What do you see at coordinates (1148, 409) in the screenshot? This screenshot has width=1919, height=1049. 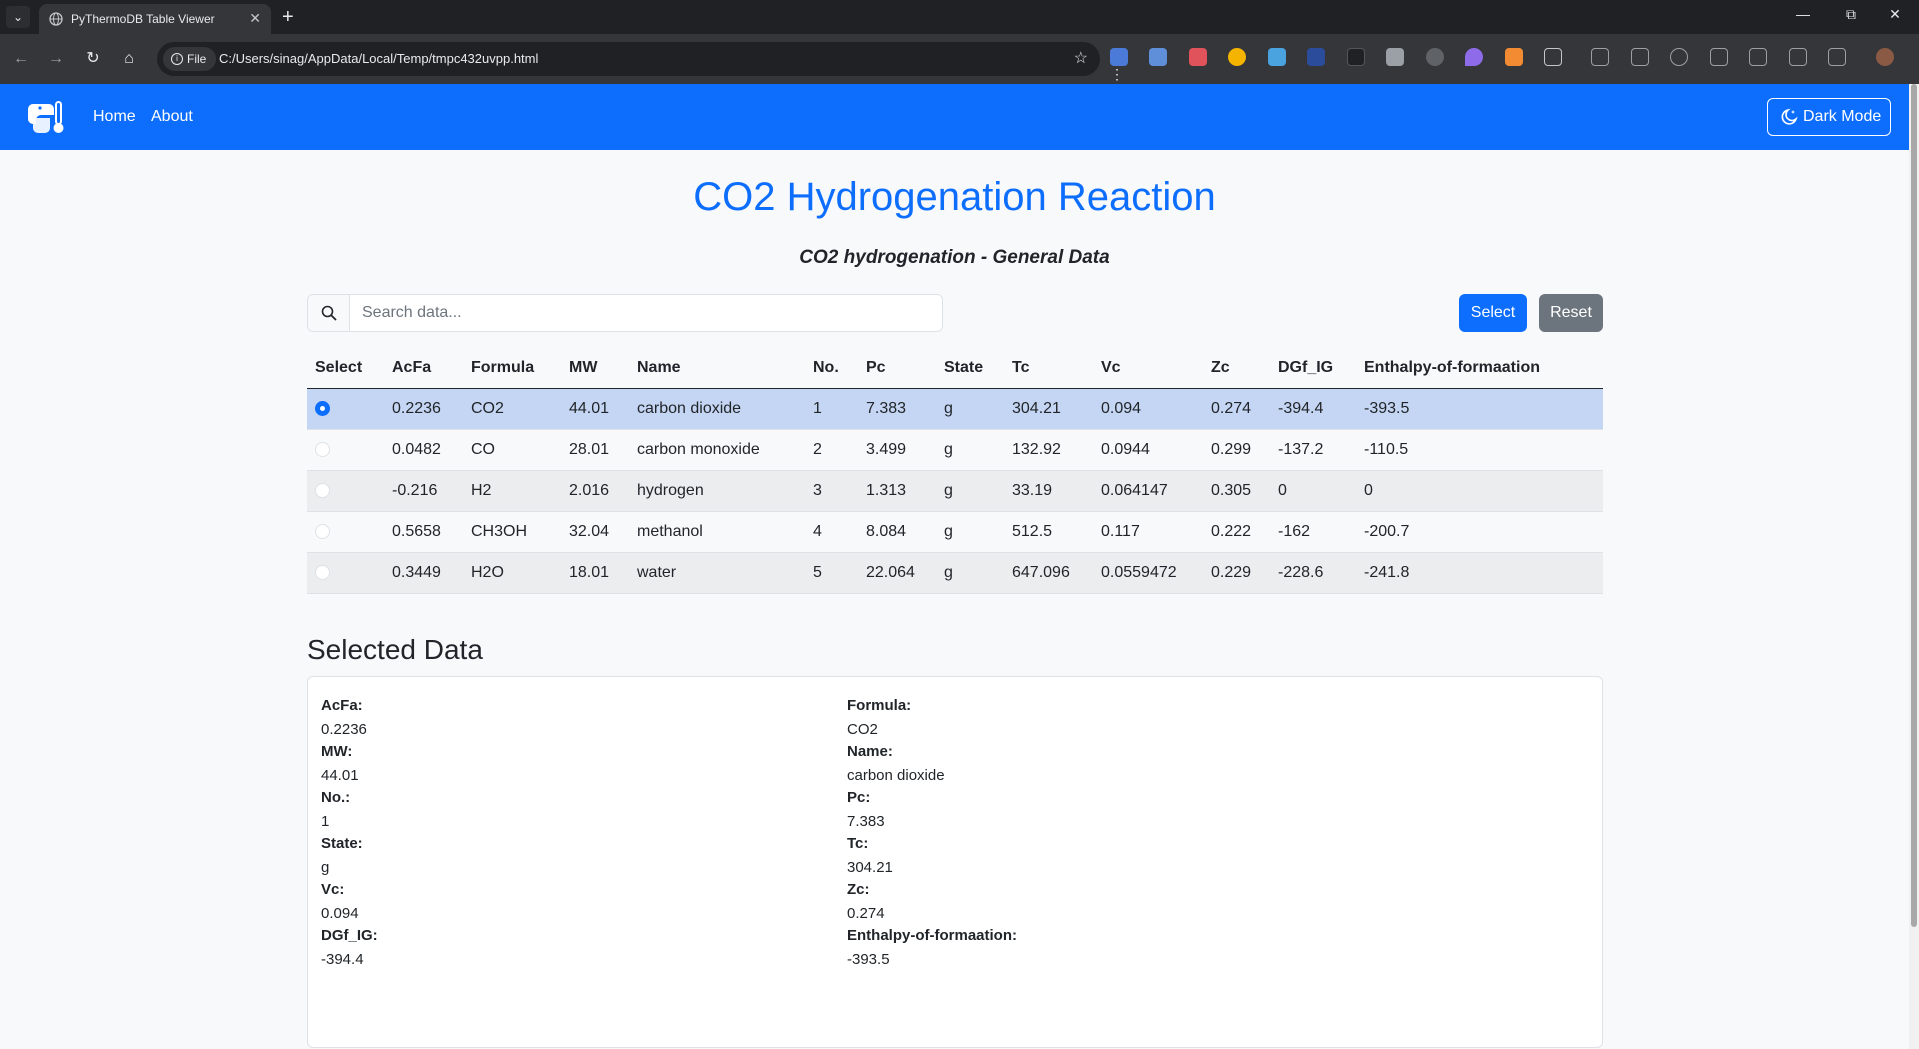 I see `table-cell: 0.094` at bounding box center [1148, 409].